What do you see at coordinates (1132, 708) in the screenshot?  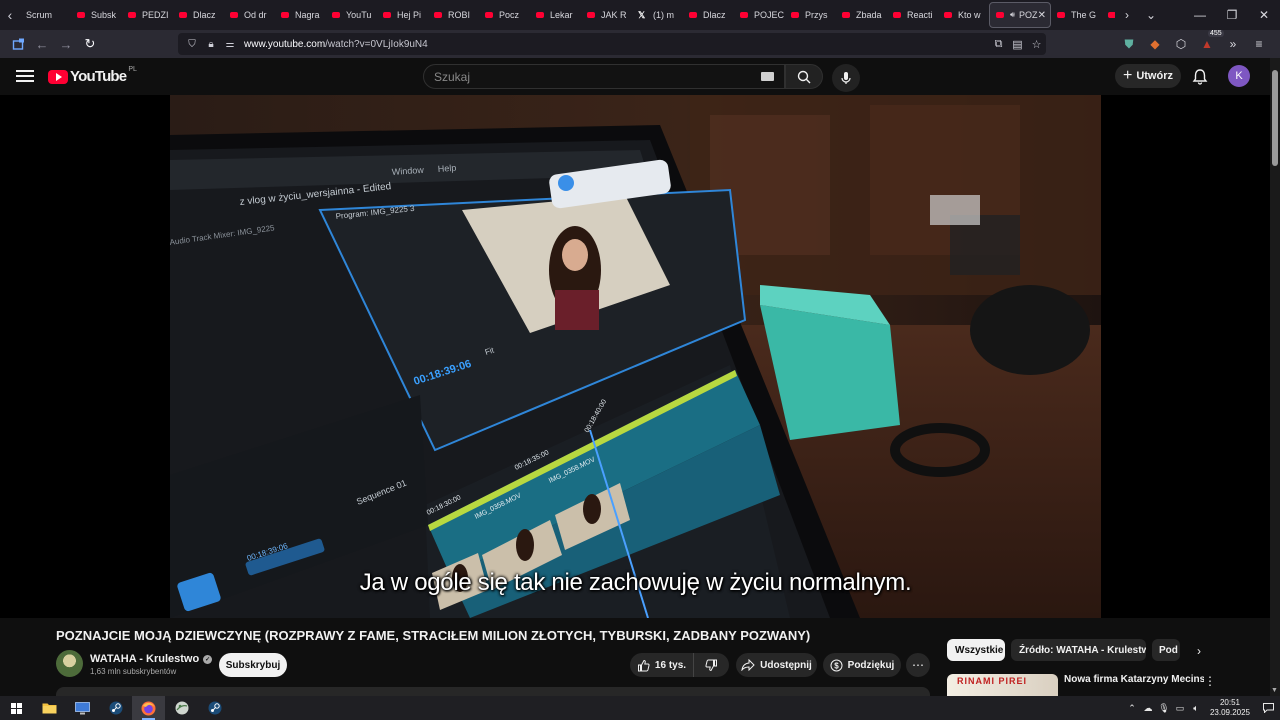 I see `tray-overflow-icon: ⌃` at bounding box center [1132, 708].